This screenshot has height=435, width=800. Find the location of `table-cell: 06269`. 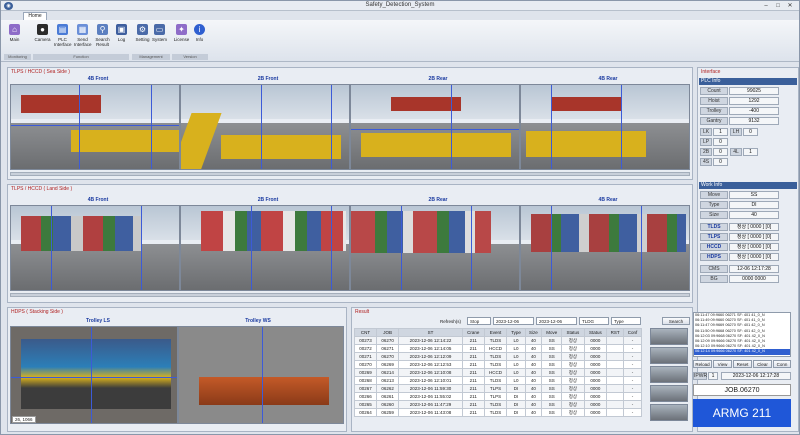

table-cell: 06269 is located at coordinates (388, 364).